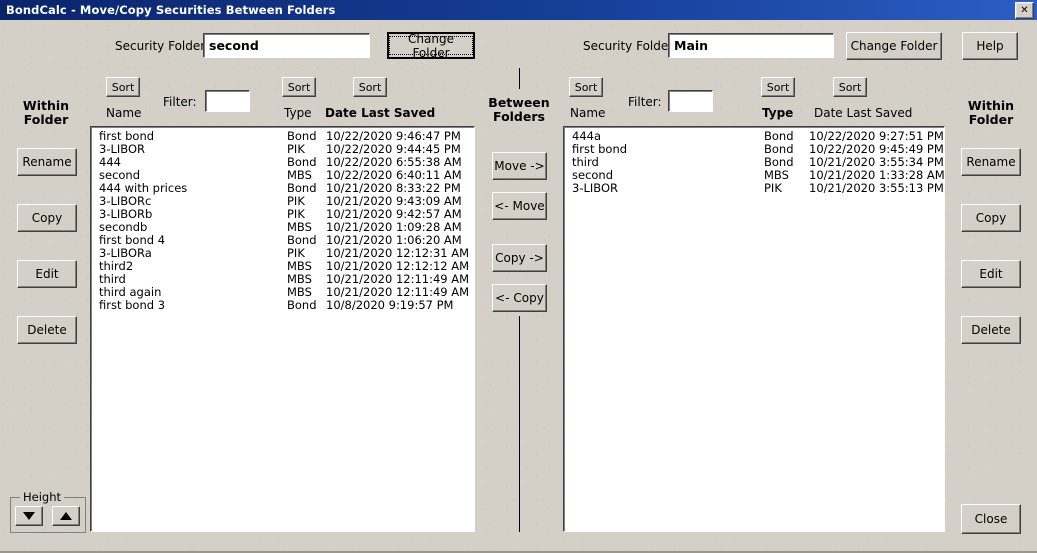  What do you see at coordinates (588, 113) in the screenshot?
I see `right-col-name-label: Name` at bounding box center [588, 113].